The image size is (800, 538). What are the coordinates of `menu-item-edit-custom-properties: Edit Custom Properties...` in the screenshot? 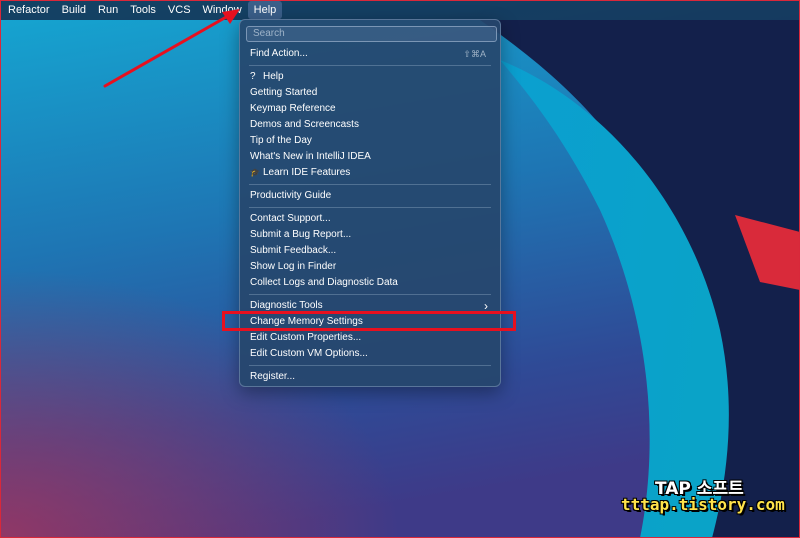 It's located at (370, 338).